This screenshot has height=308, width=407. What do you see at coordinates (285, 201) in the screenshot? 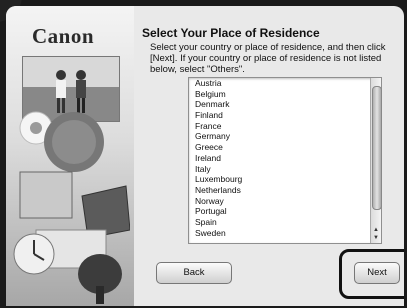
I see `list-item: Norway` at bounding box center [285, 201].